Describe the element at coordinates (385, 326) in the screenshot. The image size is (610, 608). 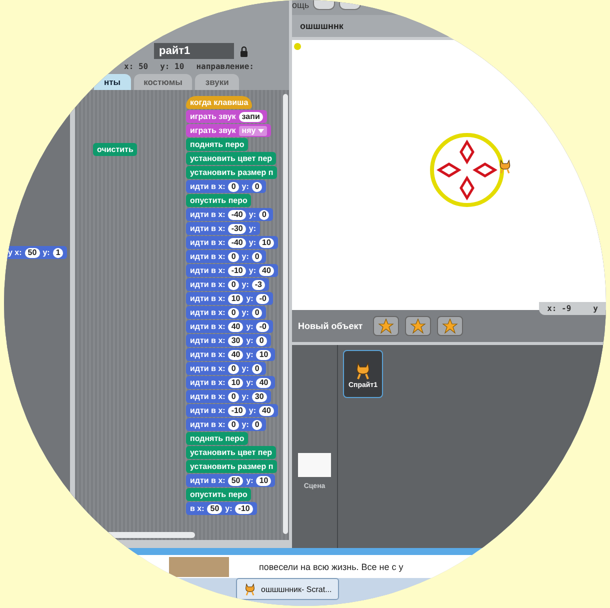
I see `paint-sprite-button` at that location.